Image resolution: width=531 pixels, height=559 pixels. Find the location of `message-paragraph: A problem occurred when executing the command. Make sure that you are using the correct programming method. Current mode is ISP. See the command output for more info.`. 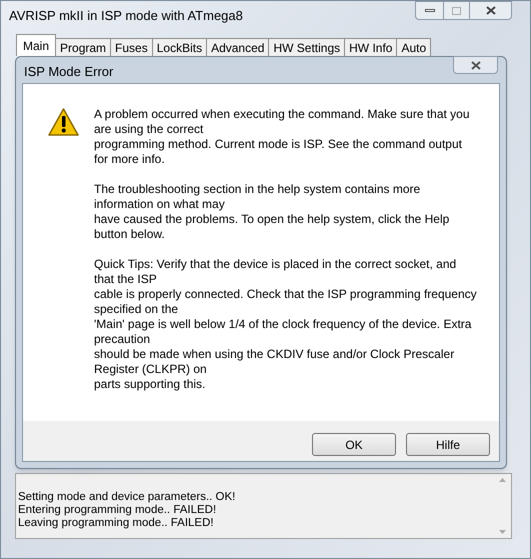

message-paragraph: A problem occurred when executing the command. Make sure that you are using the correct programming method. Current mode is ISP. See the command output for more info. is located at coordinates (282, 137).